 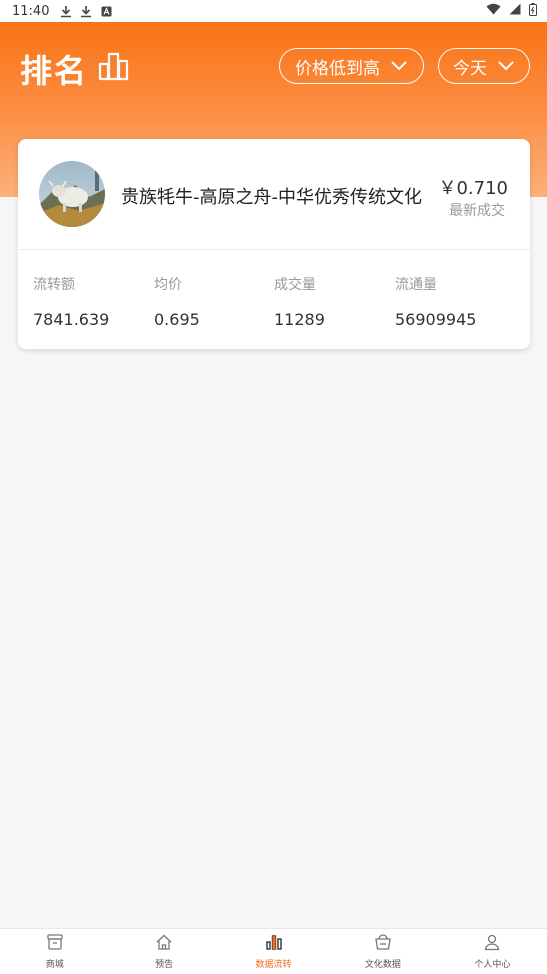 I want to click on sort-dropdown-label: 价格低到高, so click(x=337, y=68).